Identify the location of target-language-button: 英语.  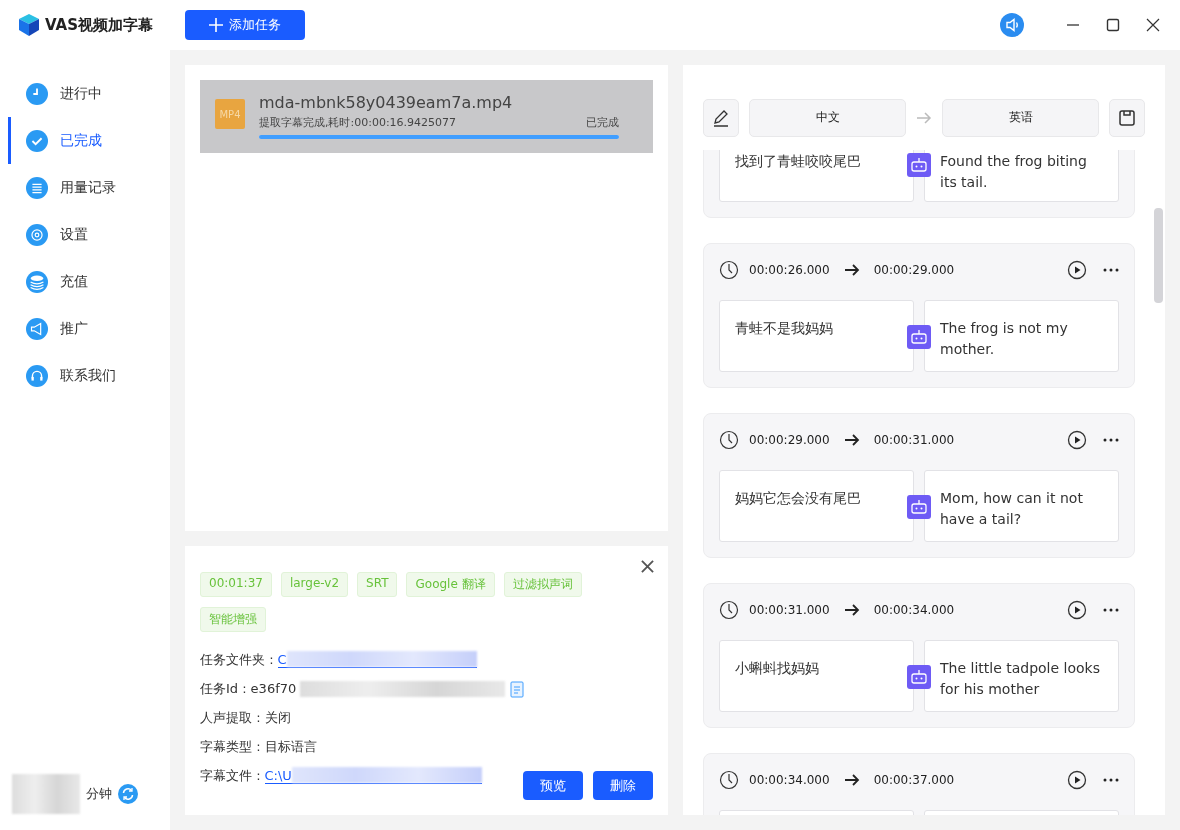
(1020, 117).